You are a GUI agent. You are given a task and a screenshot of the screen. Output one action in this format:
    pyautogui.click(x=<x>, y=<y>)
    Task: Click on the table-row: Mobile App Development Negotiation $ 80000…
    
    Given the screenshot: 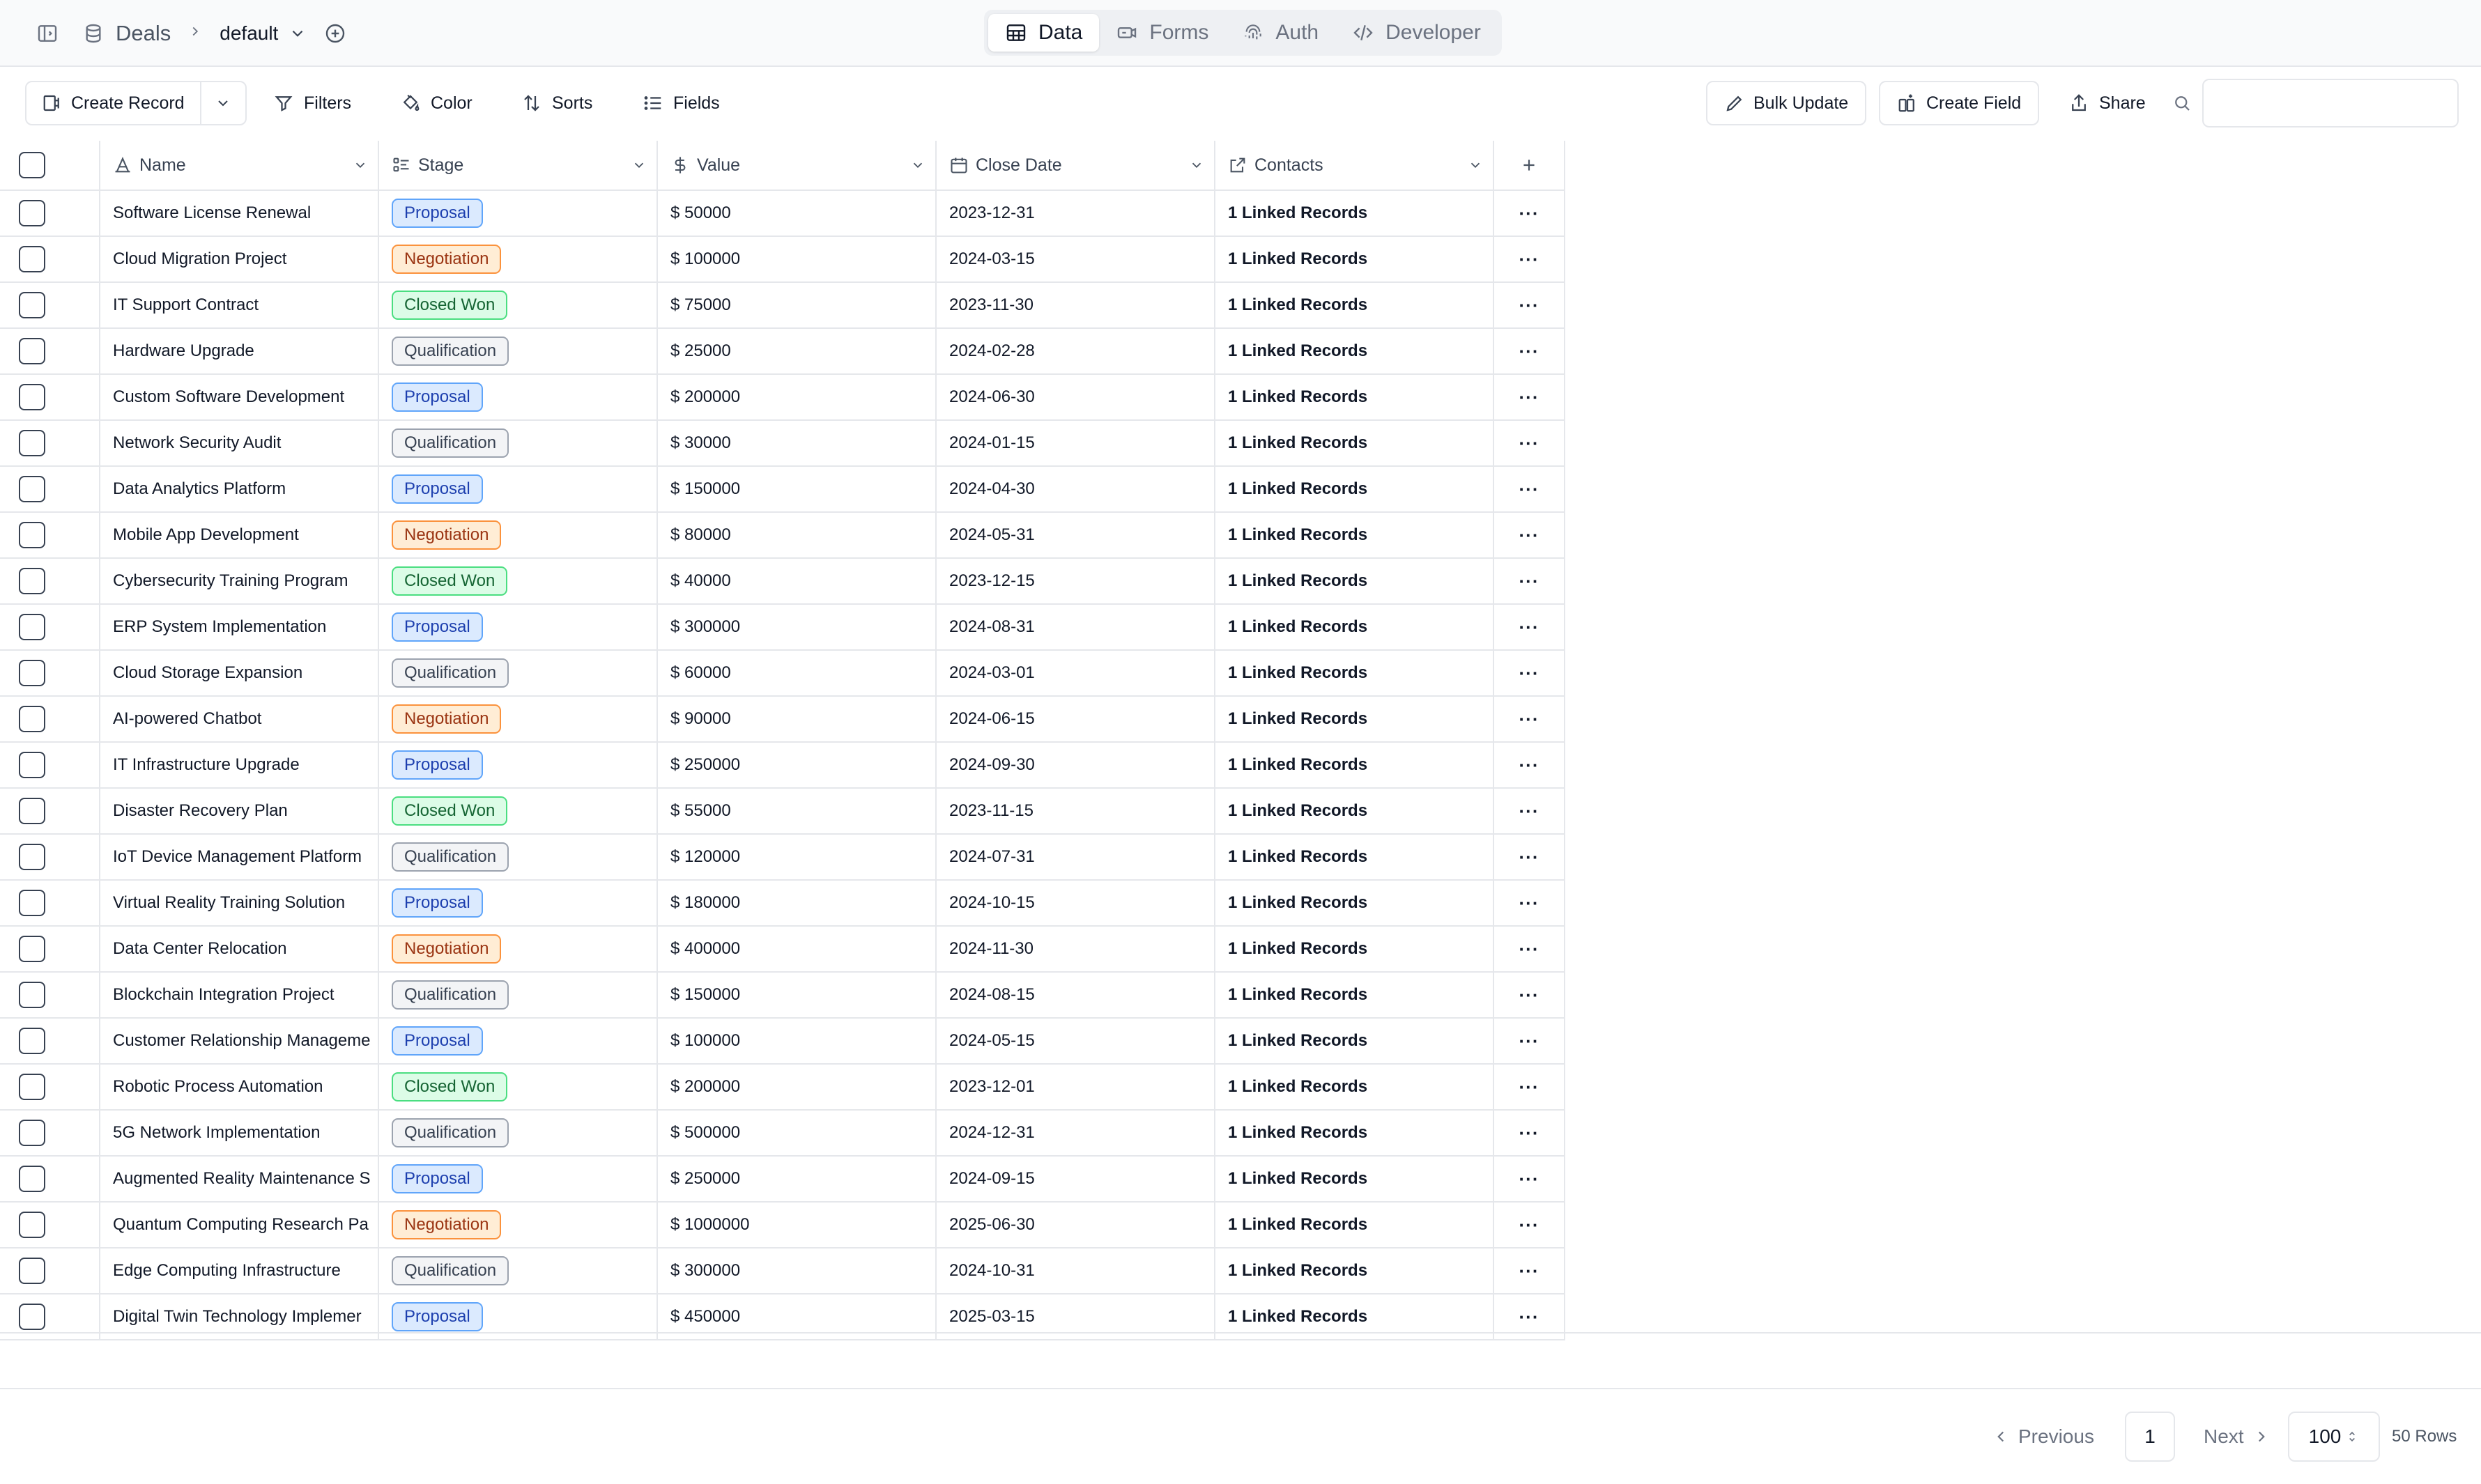 What is the action you would take?
    pyautogui.click(x=782, y=536)
    